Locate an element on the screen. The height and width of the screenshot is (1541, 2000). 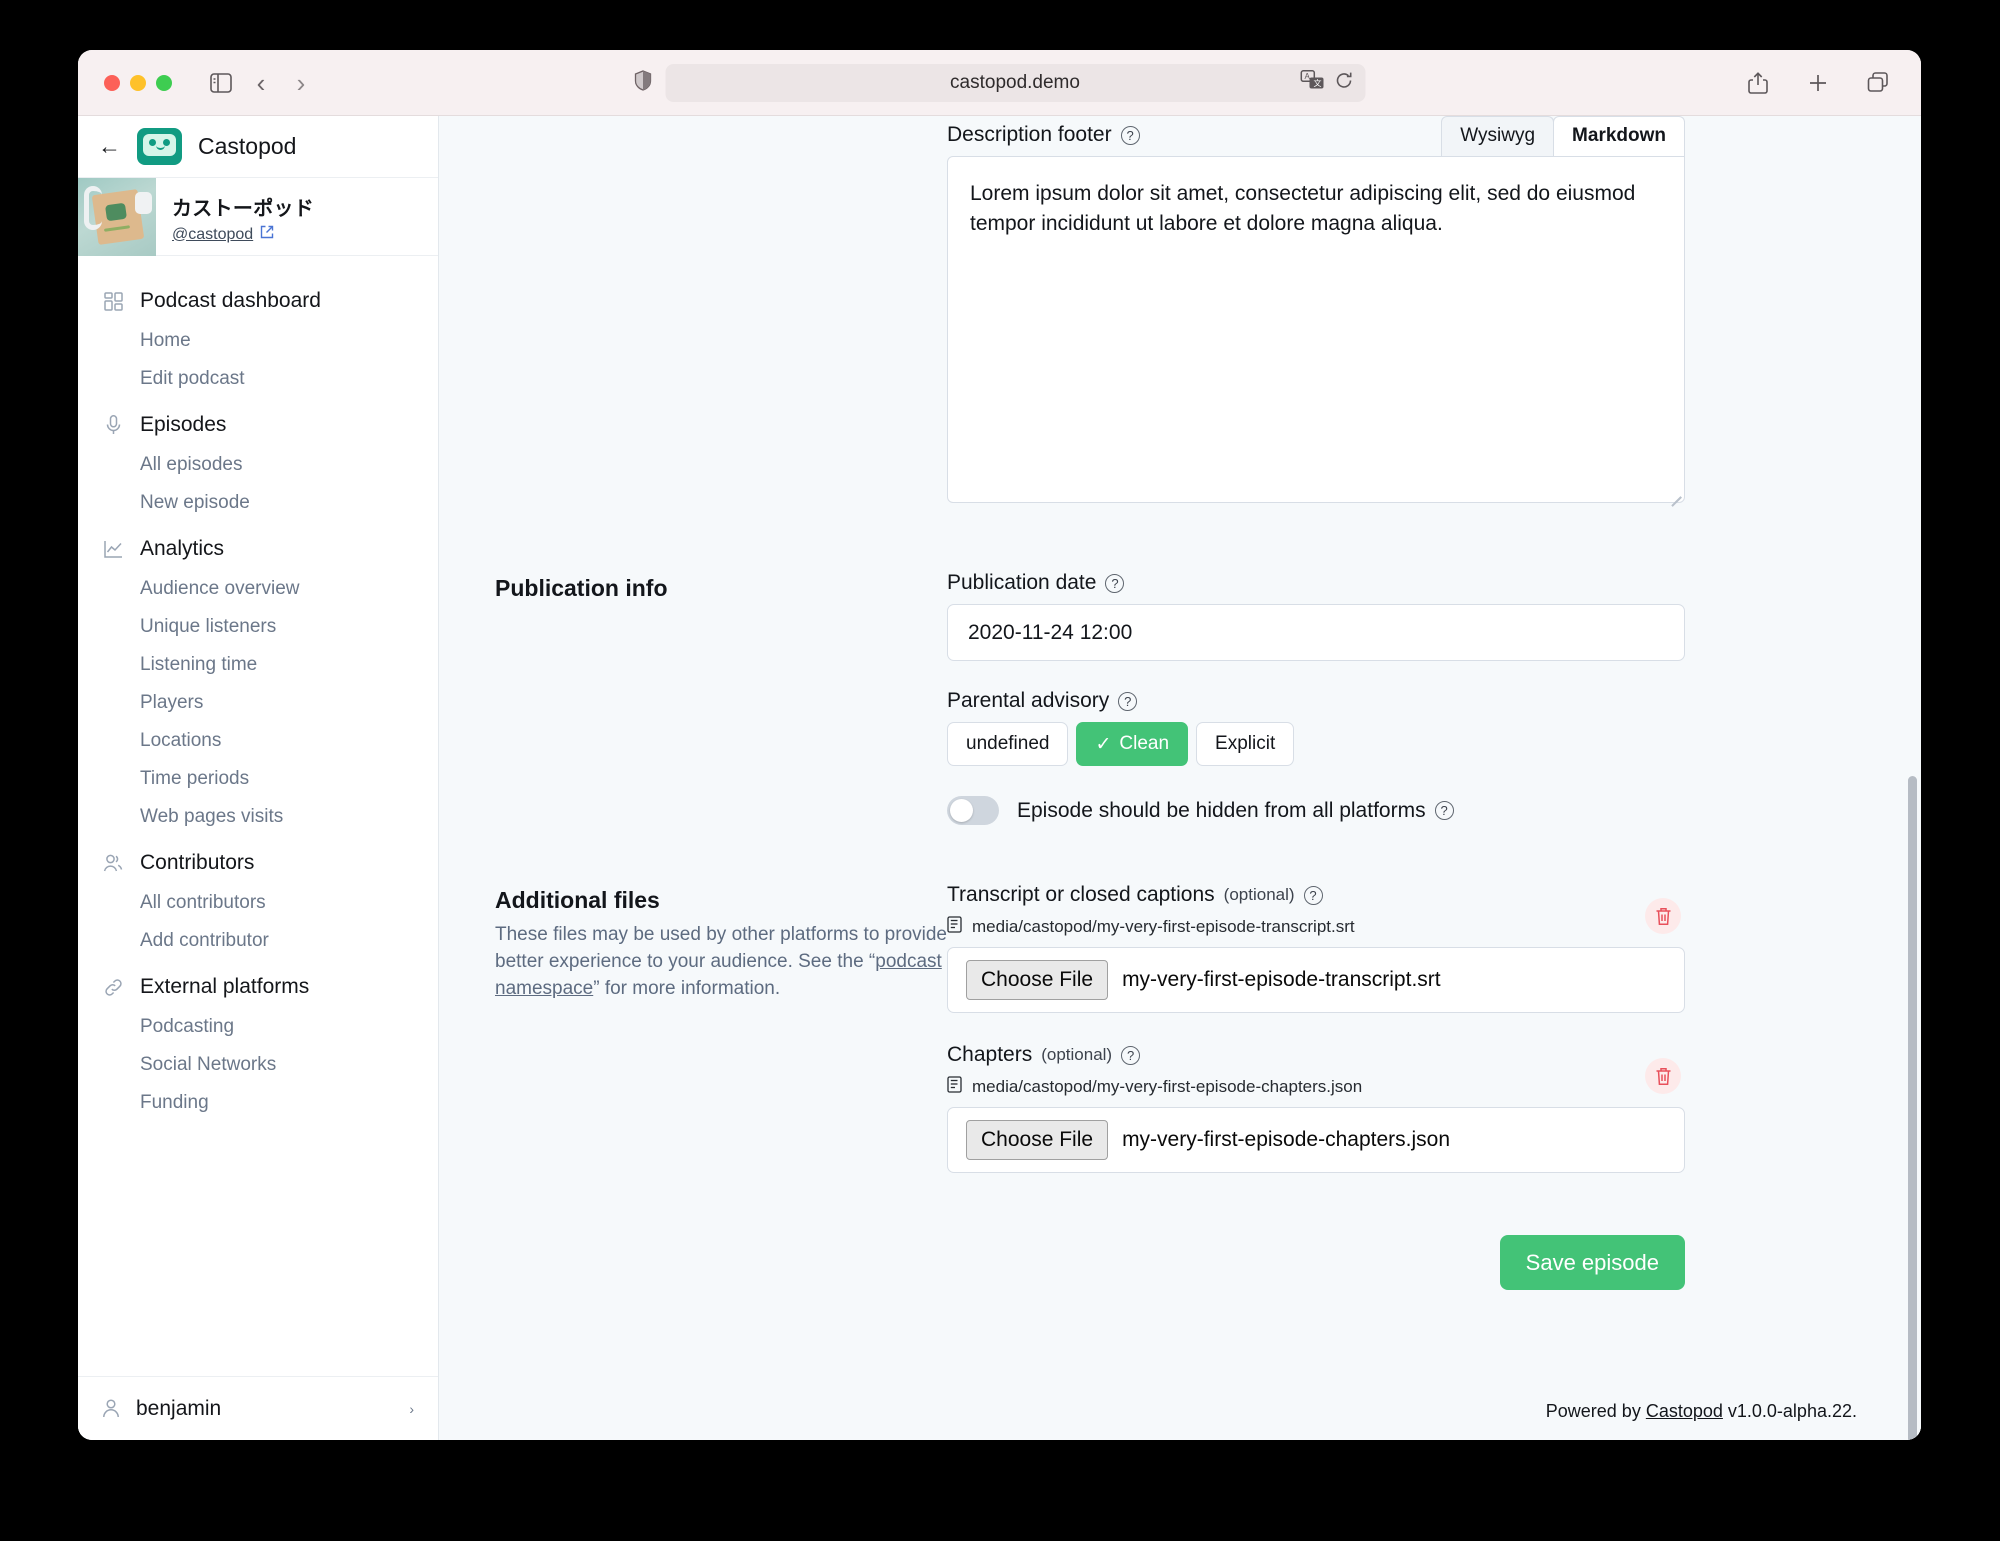
resize-handle is located at coordinates (1674, 495).